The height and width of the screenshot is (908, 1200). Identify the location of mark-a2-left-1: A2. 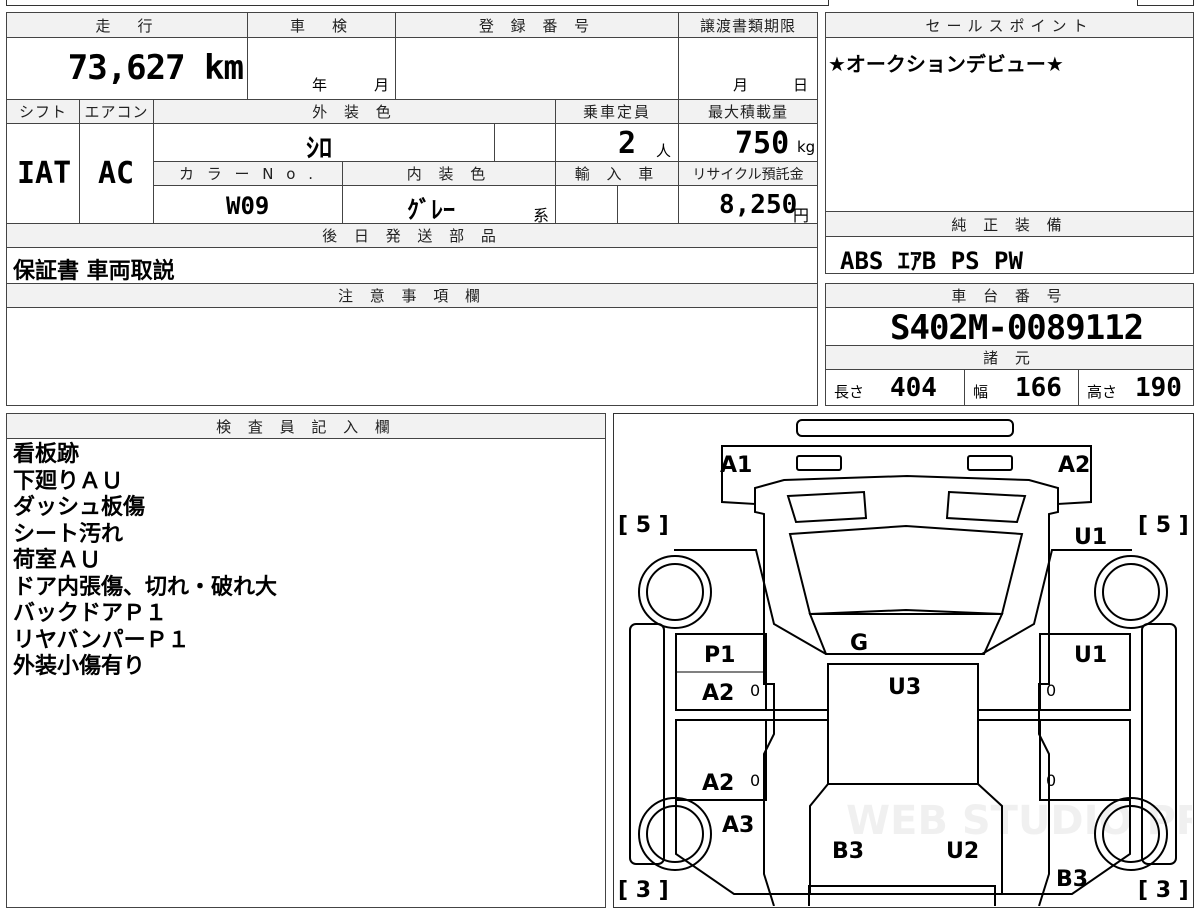
(718, 693).